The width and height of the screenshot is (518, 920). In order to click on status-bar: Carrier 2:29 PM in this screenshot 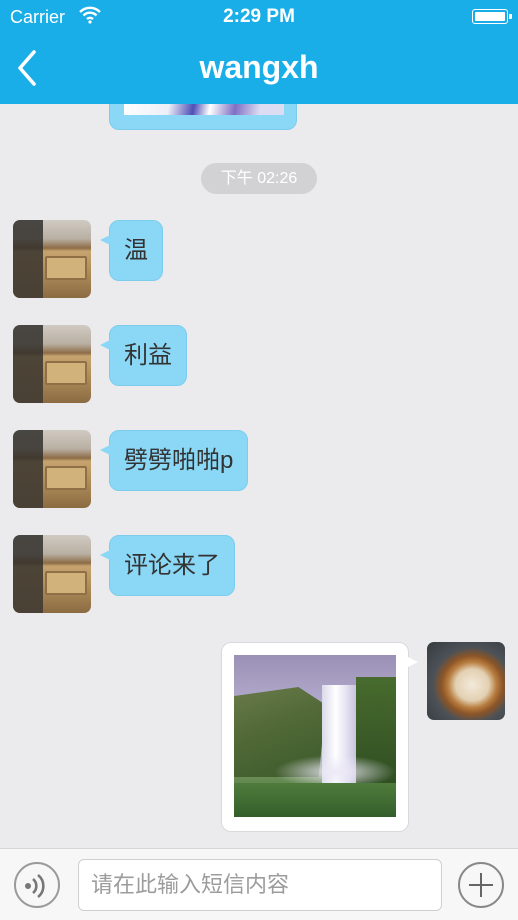, I will do `click(259, 17)`.